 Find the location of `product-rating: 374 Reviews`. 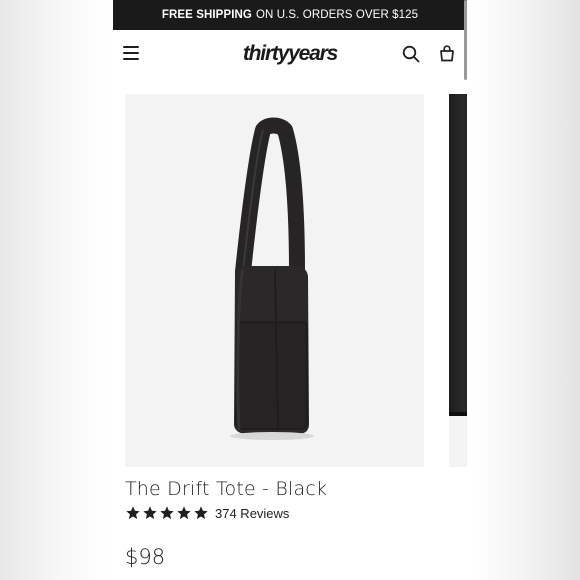

product-rating: 374 Reviews is located at coordinates (207, 513).